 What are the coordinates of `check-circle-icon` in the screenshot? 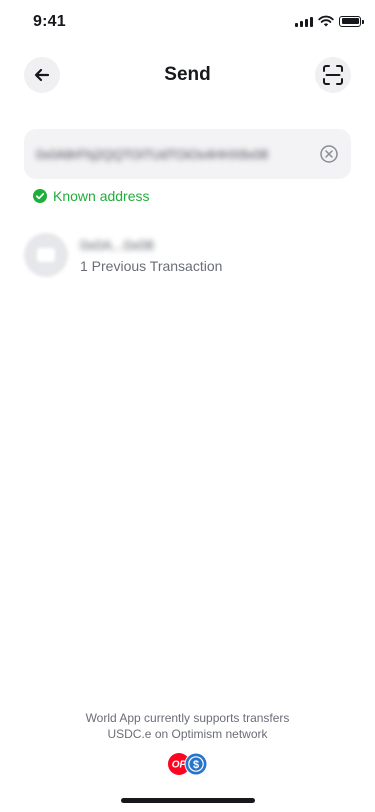 It's located at (40, 196).